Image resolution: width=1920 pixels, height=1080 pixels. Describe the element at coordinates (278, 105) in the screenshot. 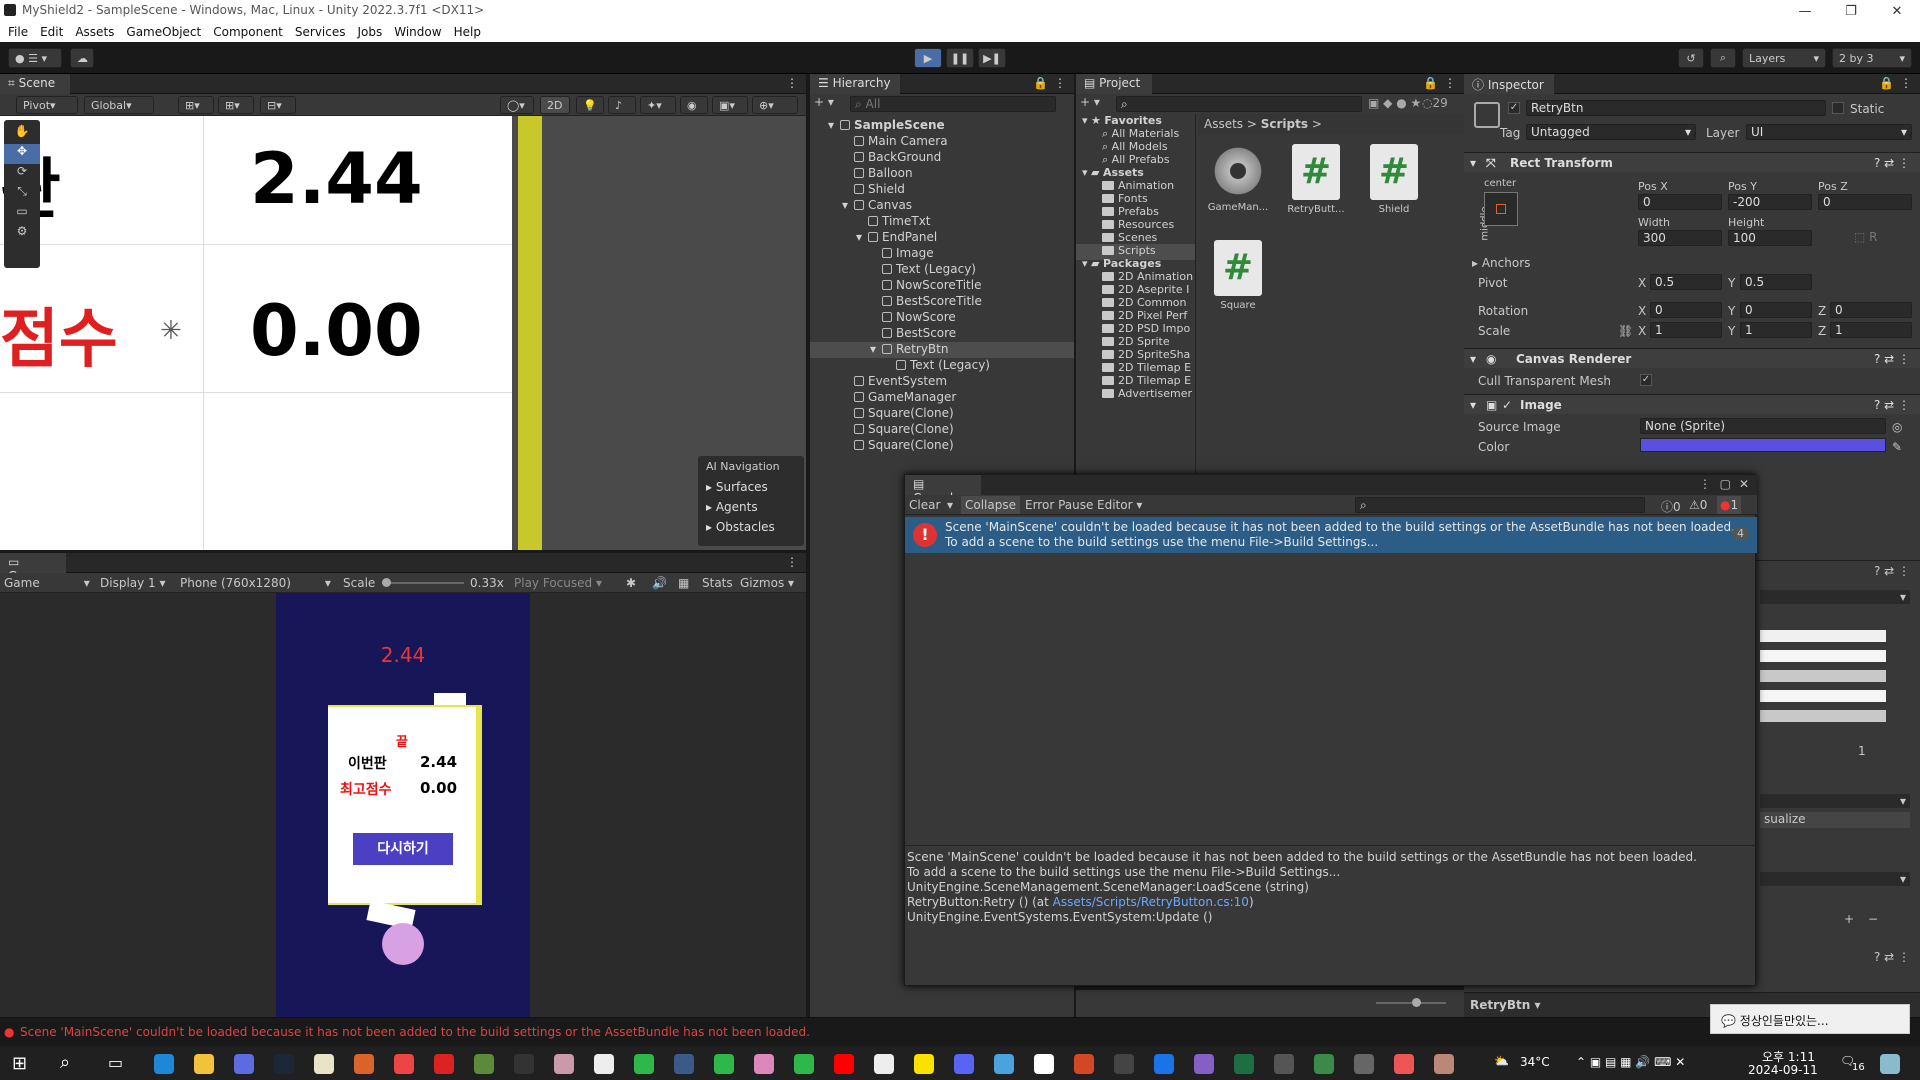

I see `grid-visibility-button: ⊟▾` at that location.